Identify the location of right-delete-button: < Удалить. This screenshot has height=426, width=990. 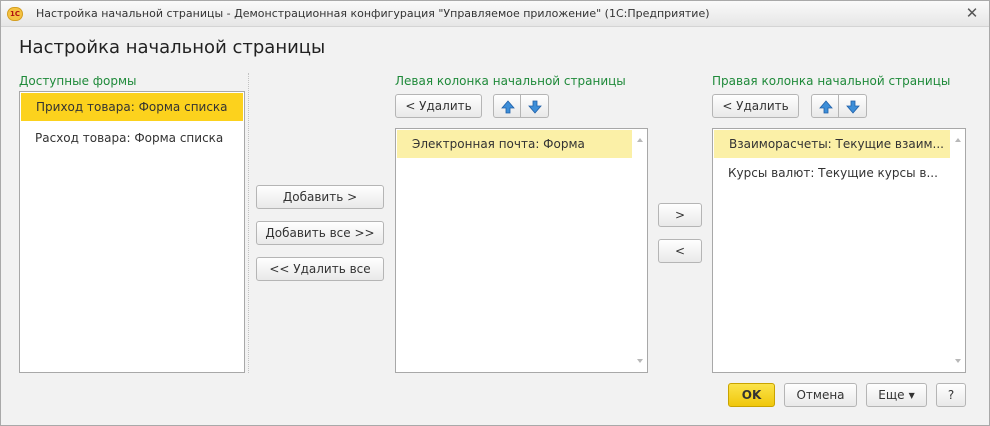
(755, 106).